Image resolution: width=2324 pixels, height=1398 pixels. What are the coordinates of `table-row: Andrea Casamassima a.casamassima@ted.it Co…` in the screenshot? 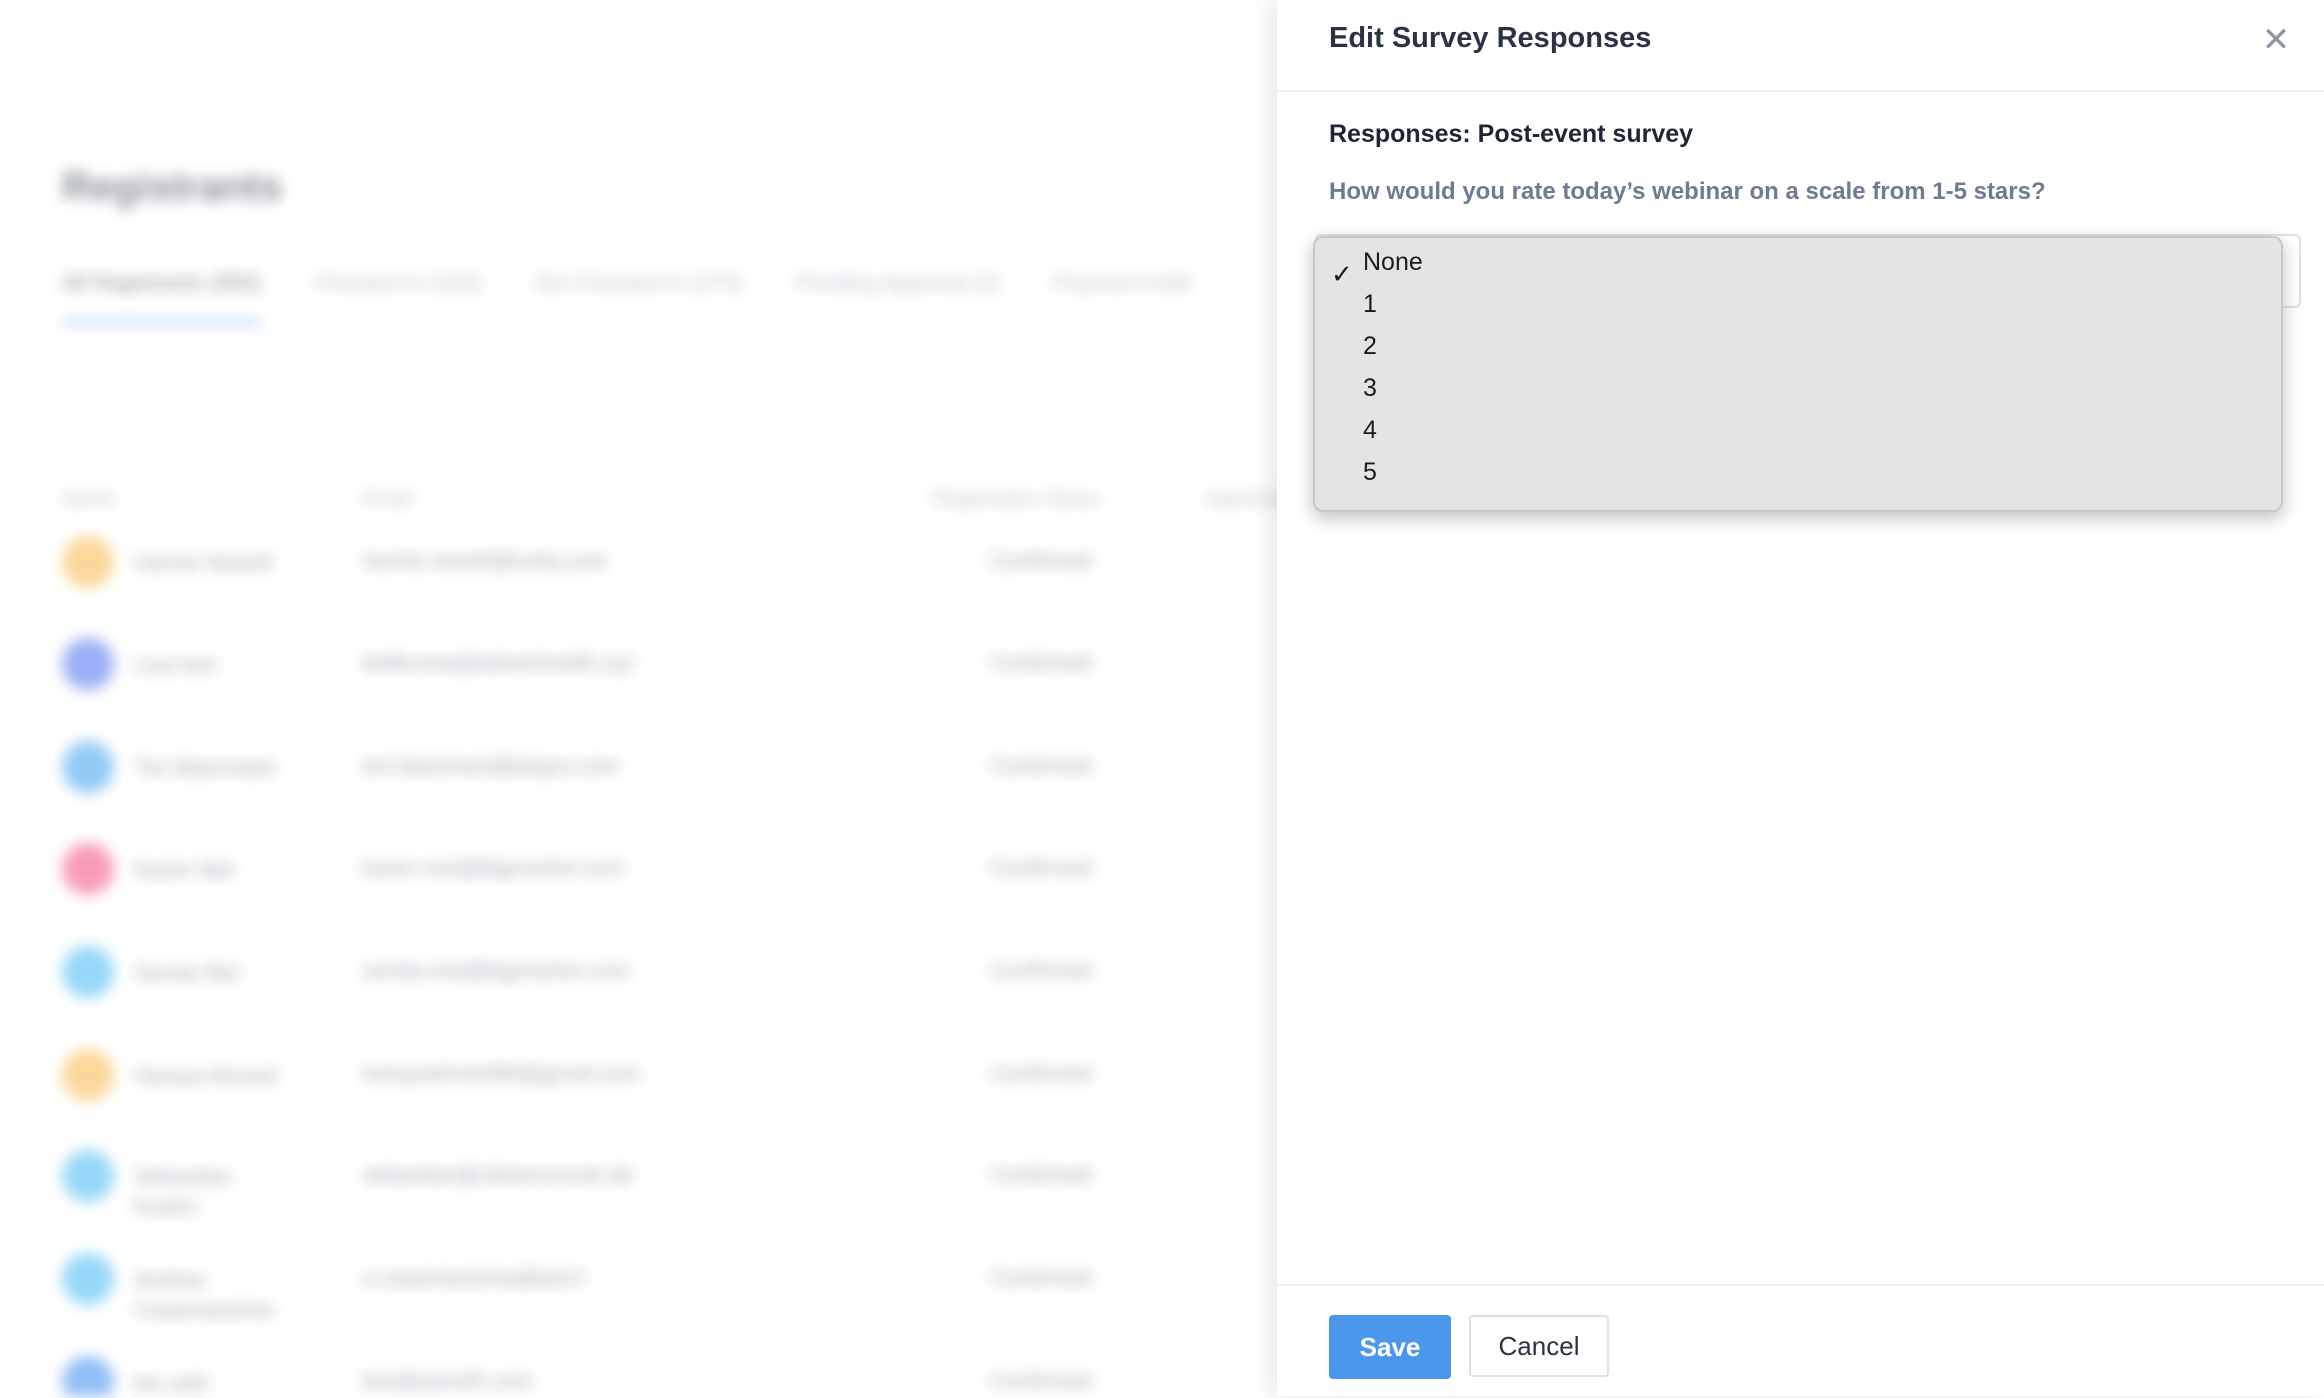 It's located at (662, 1303).